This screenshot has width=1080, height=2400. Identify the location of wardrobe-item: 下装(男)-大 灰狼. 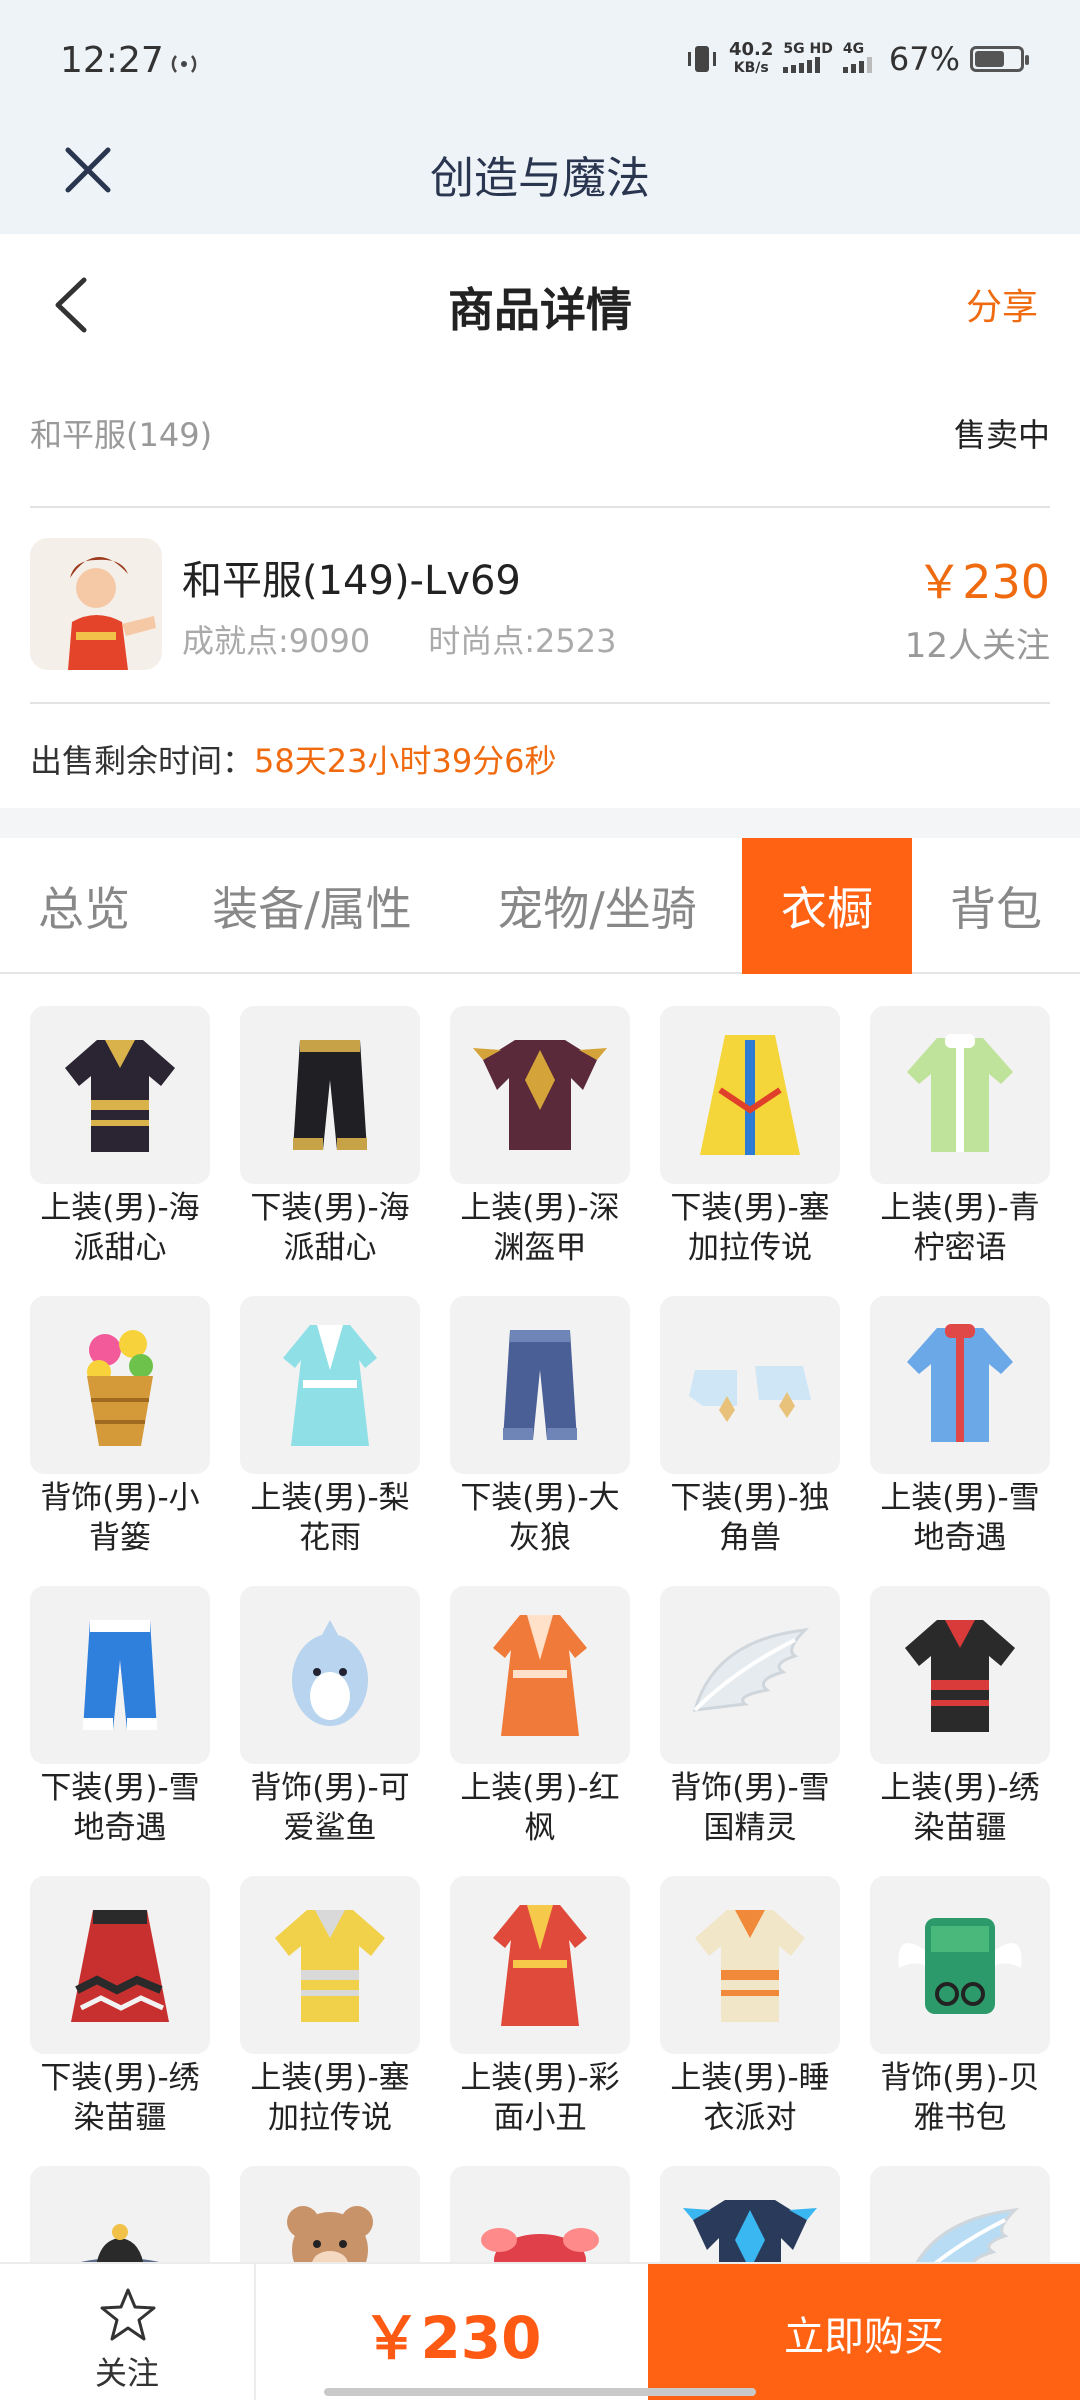
(540, 1427).